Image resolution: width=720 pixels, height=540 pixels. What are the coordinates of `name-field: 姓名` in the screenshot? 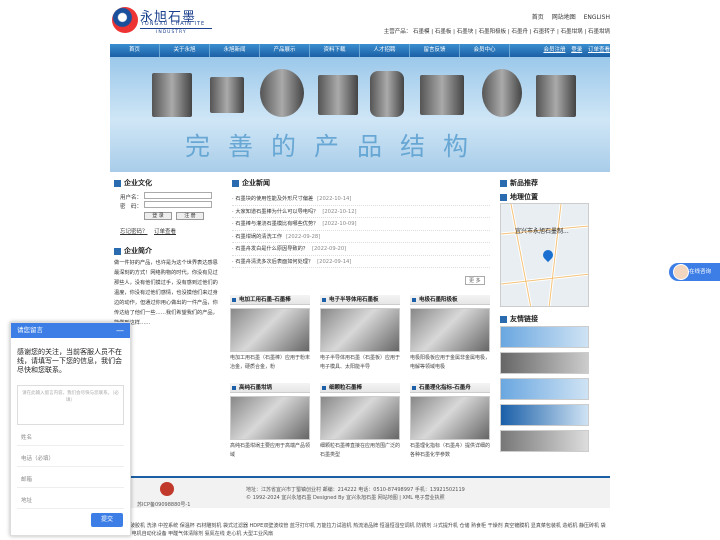 It's located at (70, 438).